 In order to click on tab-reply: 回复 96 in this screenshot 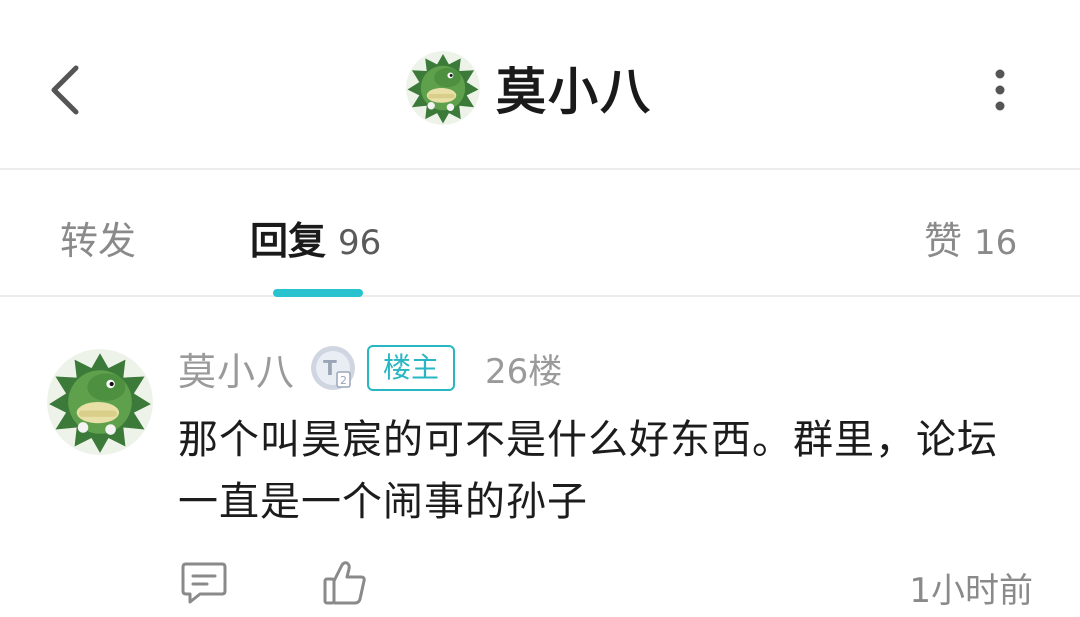, I will do `click(316, 236)`.